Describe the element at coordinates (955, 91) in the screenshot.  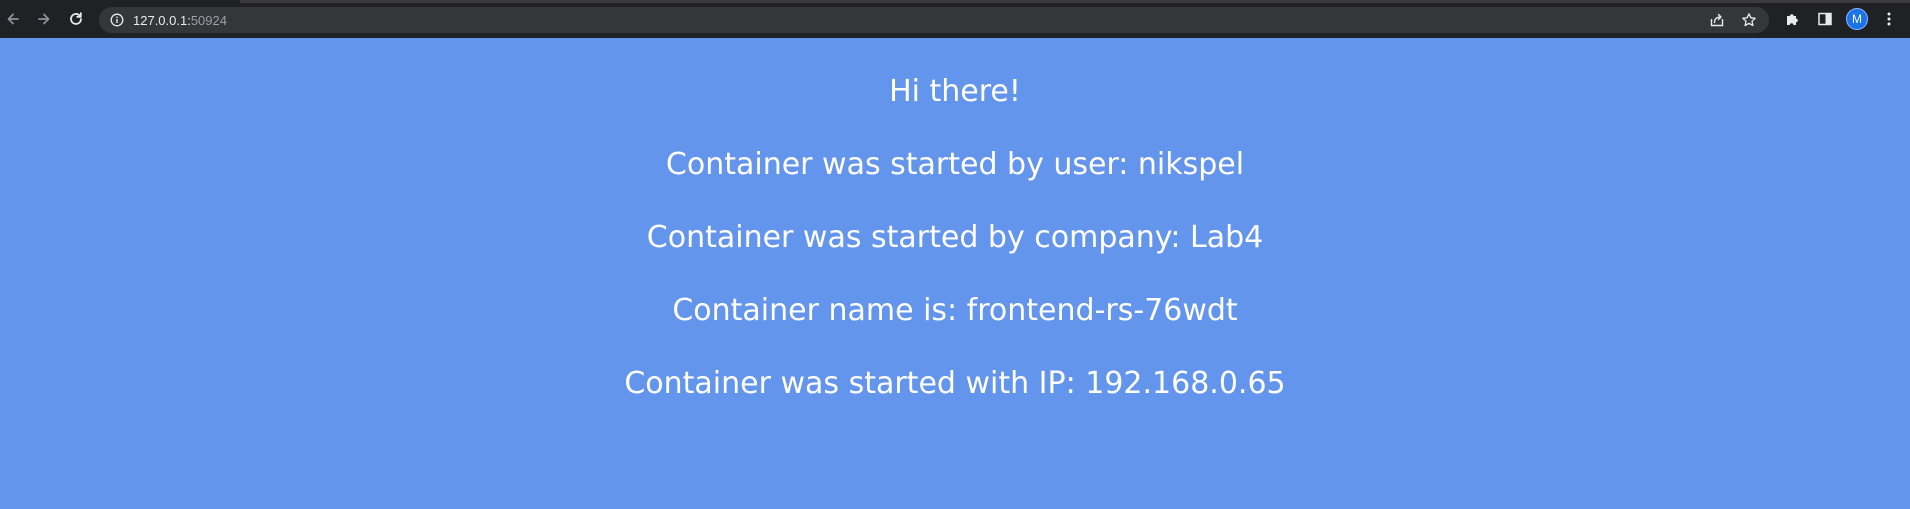
I see `greeting-text: Hi there!` at that location.